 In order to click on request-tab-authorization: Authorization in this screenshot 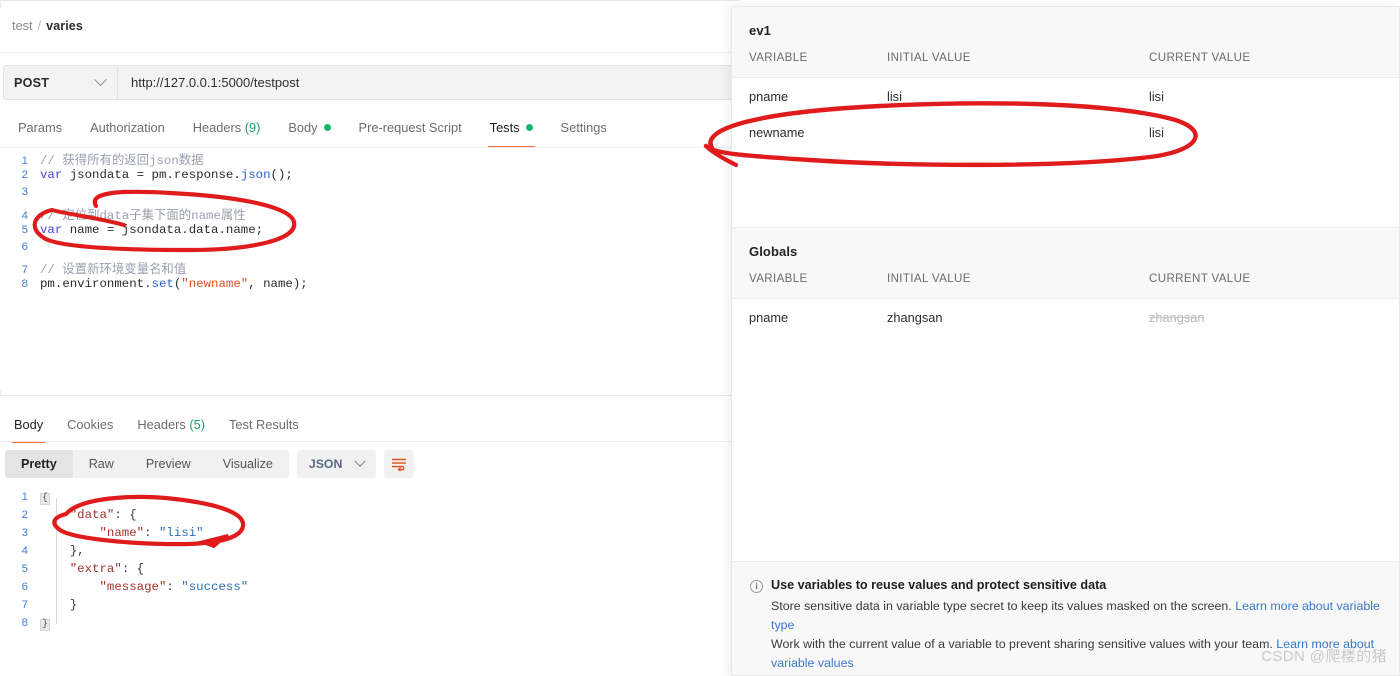, I will do `click(127, 127)`.